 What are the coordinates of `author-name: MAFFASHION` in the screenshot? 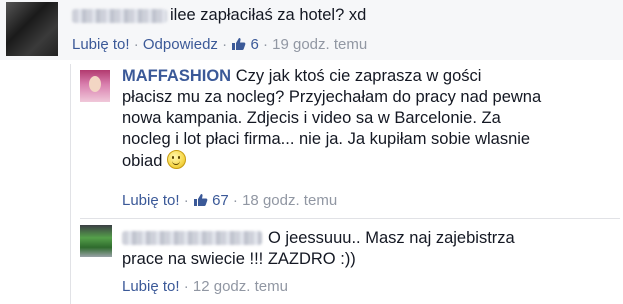 It's located at (176, 76).